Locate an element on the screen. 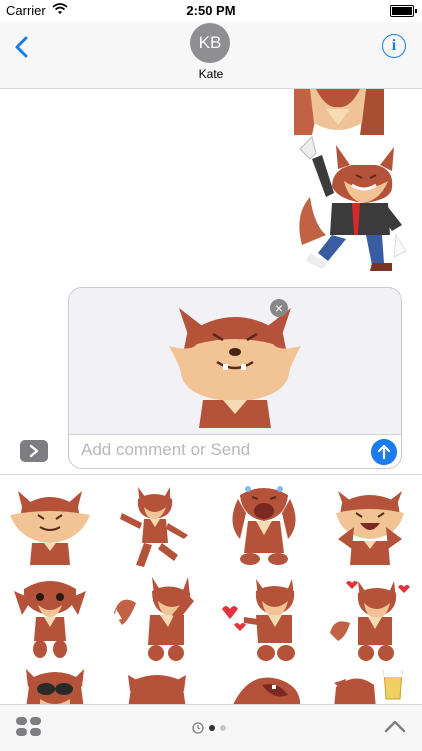 This screenshot has height=751, width=422. conversation-header: KB Kate i is located at coordinates (211, 55).